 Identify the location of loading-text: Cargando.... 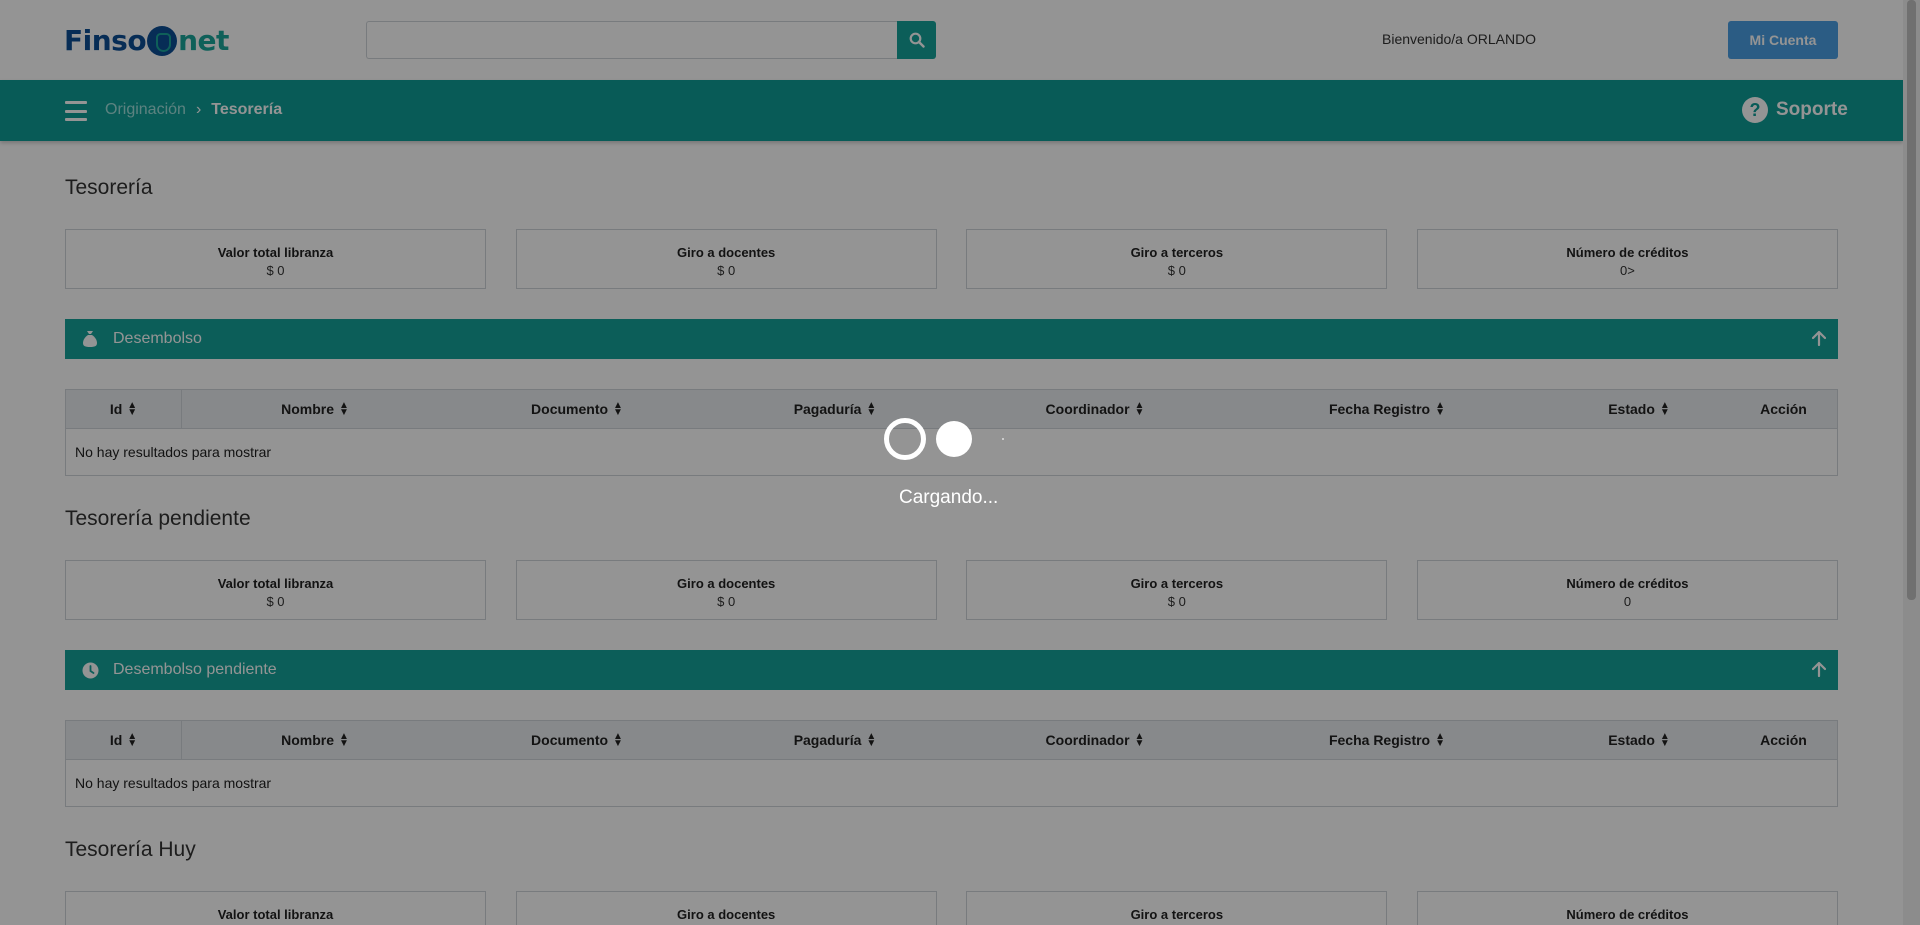
(949, 497).